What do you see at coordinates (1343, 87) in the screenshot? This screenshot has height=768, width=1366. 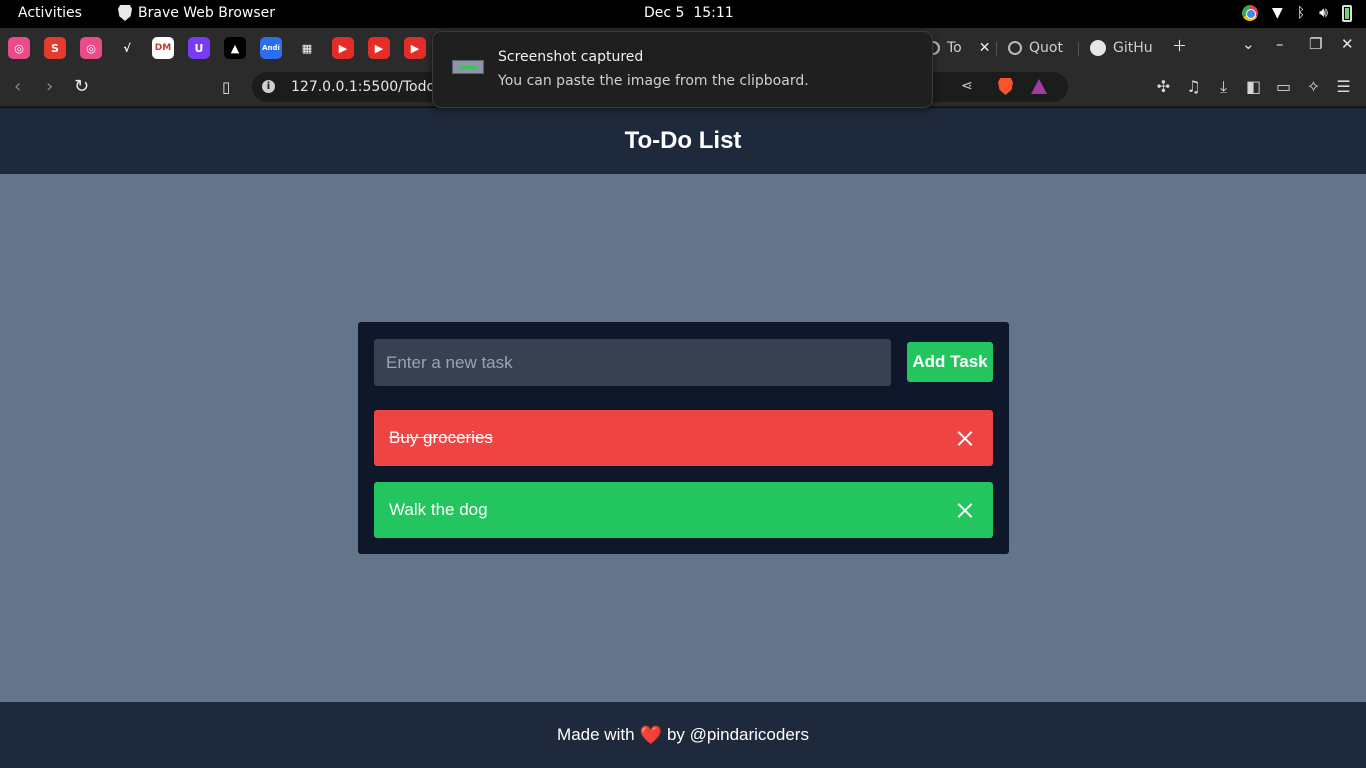 I see `menu-icon: ☰` at bounding box center [1343, 87].